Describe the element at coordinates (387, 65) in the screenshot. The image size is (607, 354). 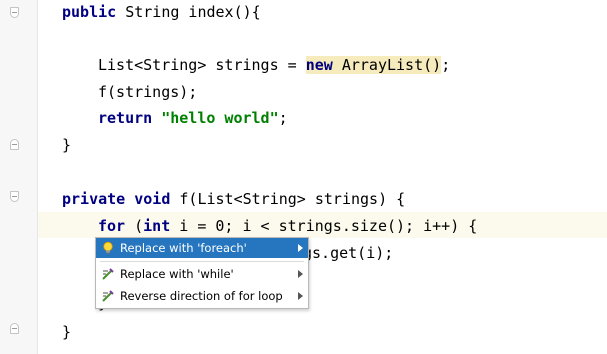
I see `arraylist-constructor: ArrayList()` at that location.